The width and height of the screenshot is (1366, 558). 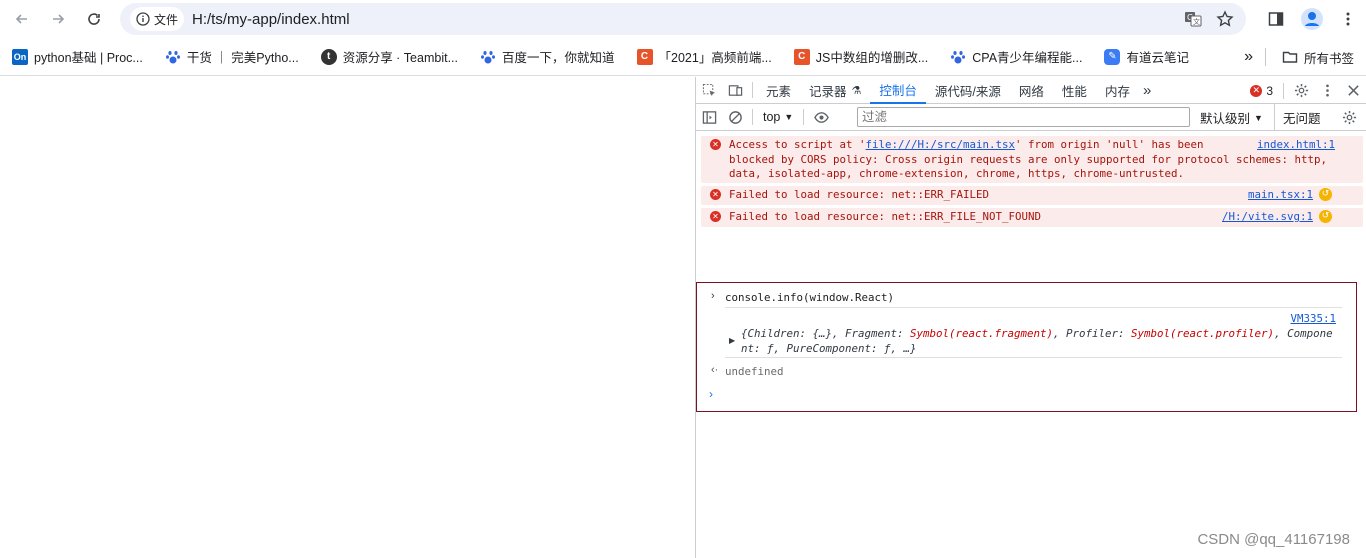 What do you see at coordinates (1328, 58) in the screenshot?
I see `all-bookmarks-label: 所有书签` at bounding box center [1328, 58].